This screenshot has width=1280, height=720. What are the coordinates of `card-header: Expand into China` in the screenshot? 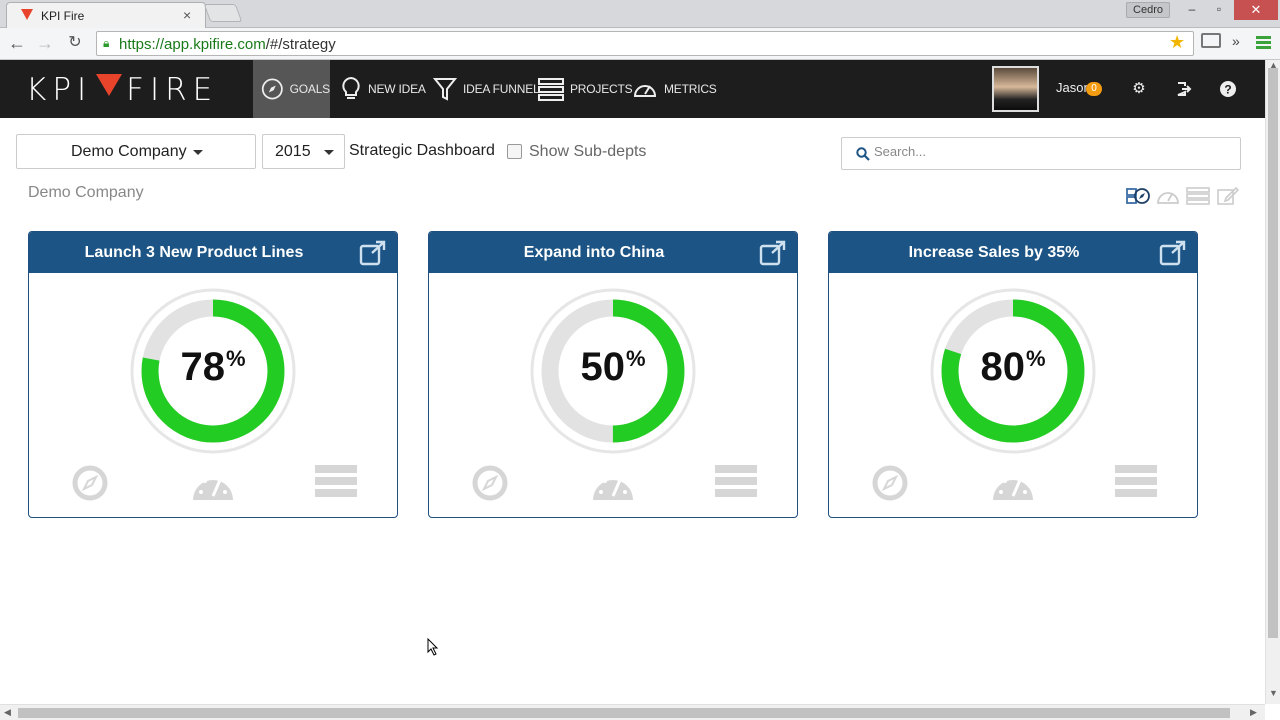 It's located at (613, 252).